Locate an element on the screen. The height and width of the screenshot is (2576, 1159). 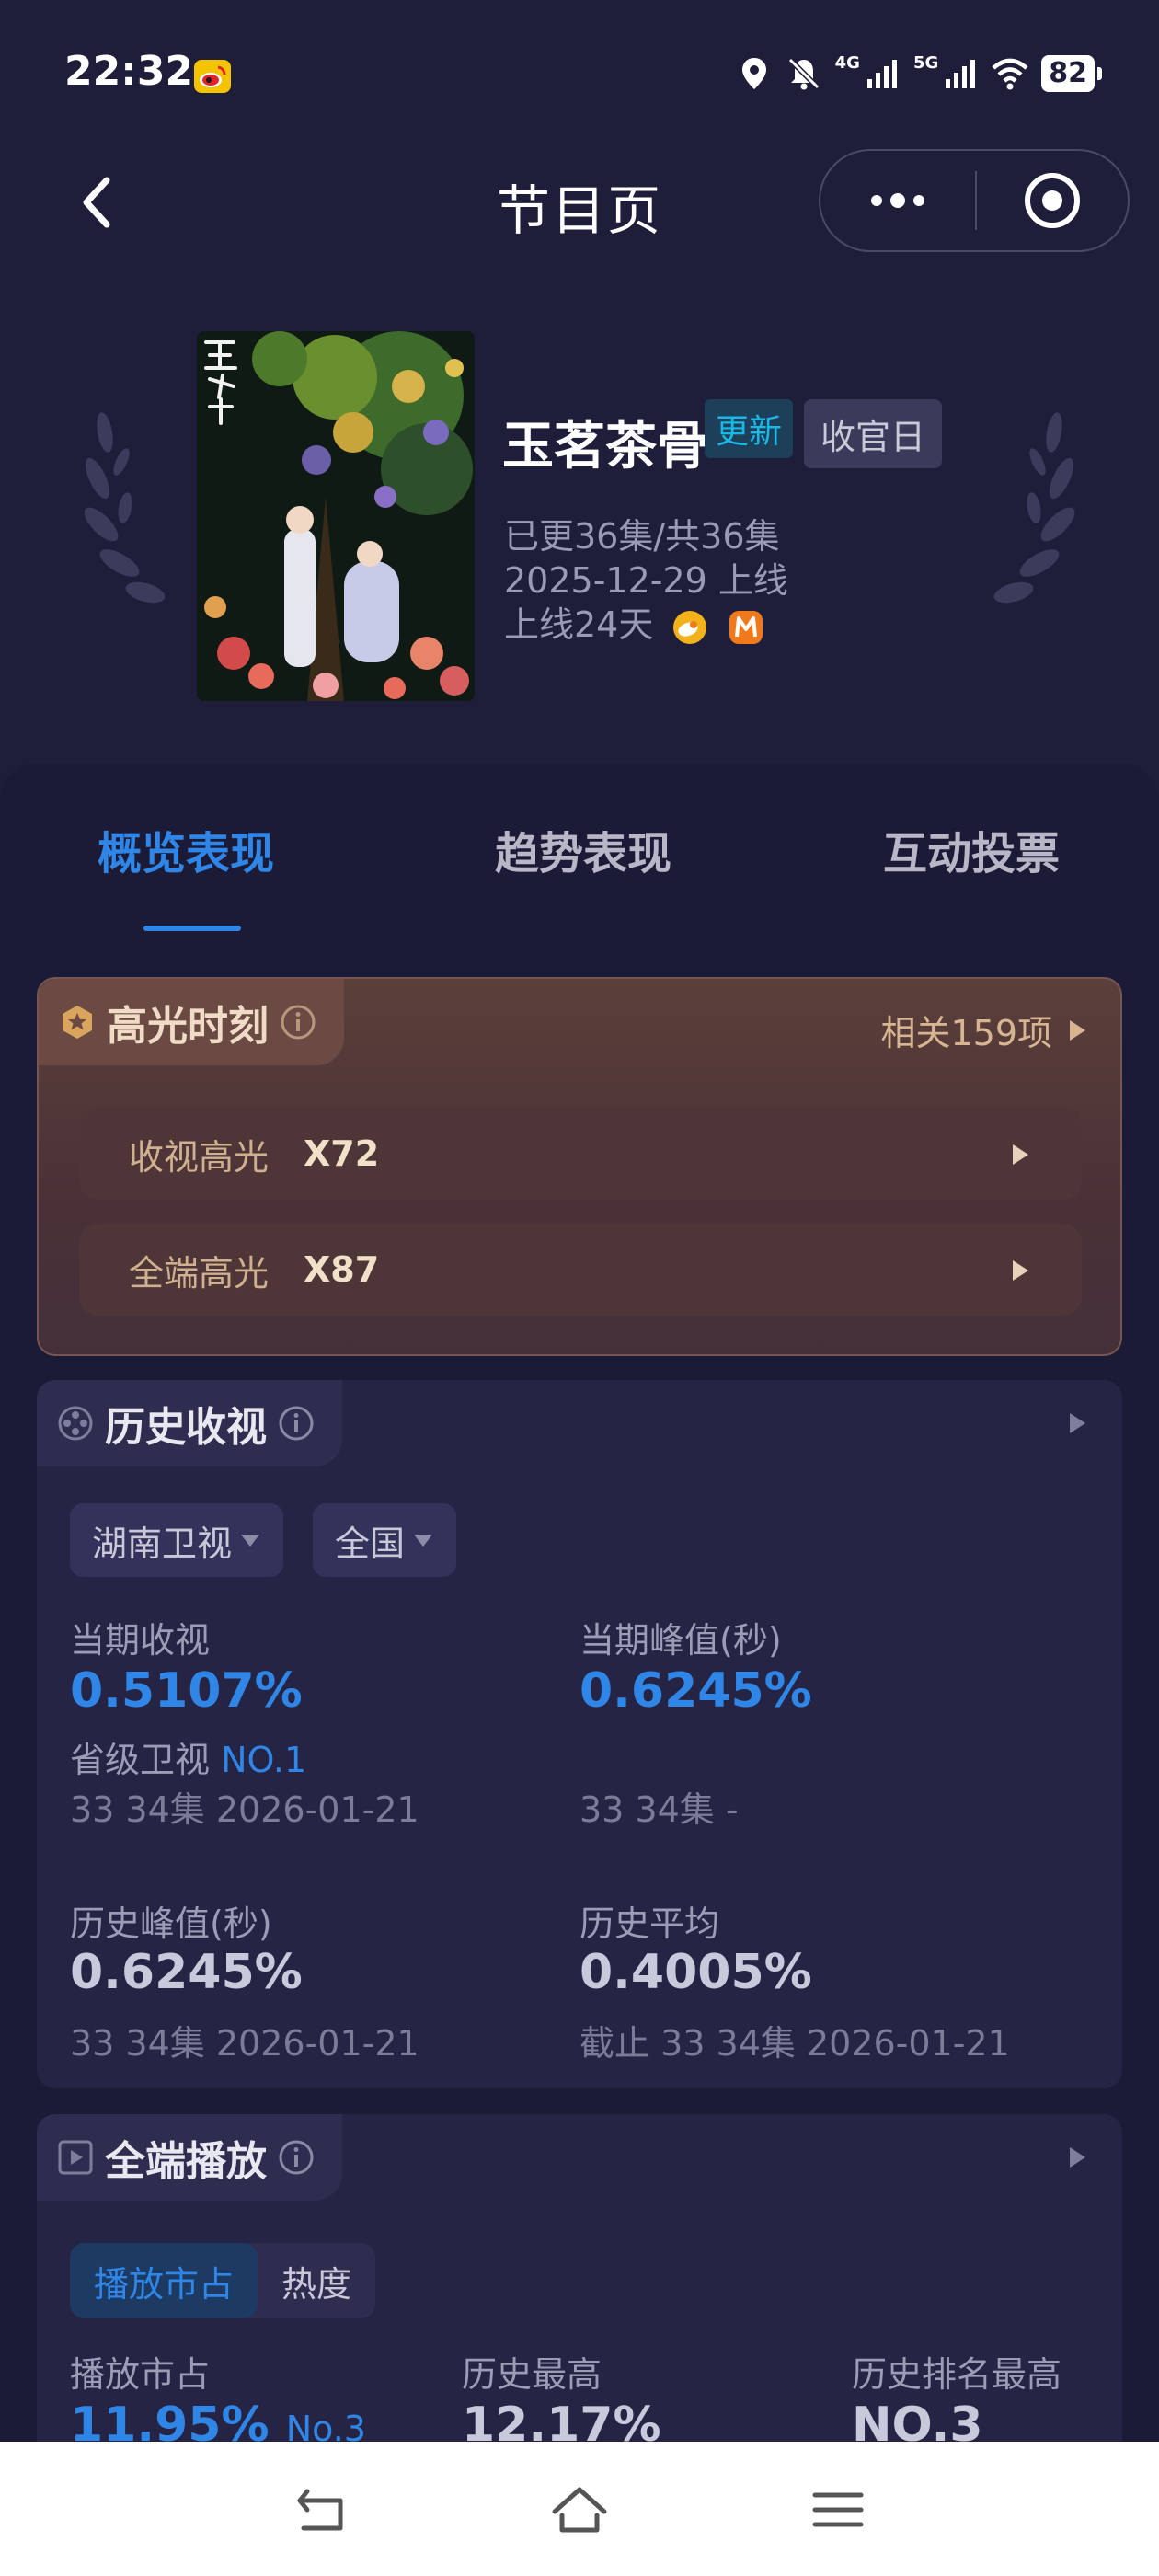
release-date: 2025-12-29 上线 is located at coordinates (646, 580).